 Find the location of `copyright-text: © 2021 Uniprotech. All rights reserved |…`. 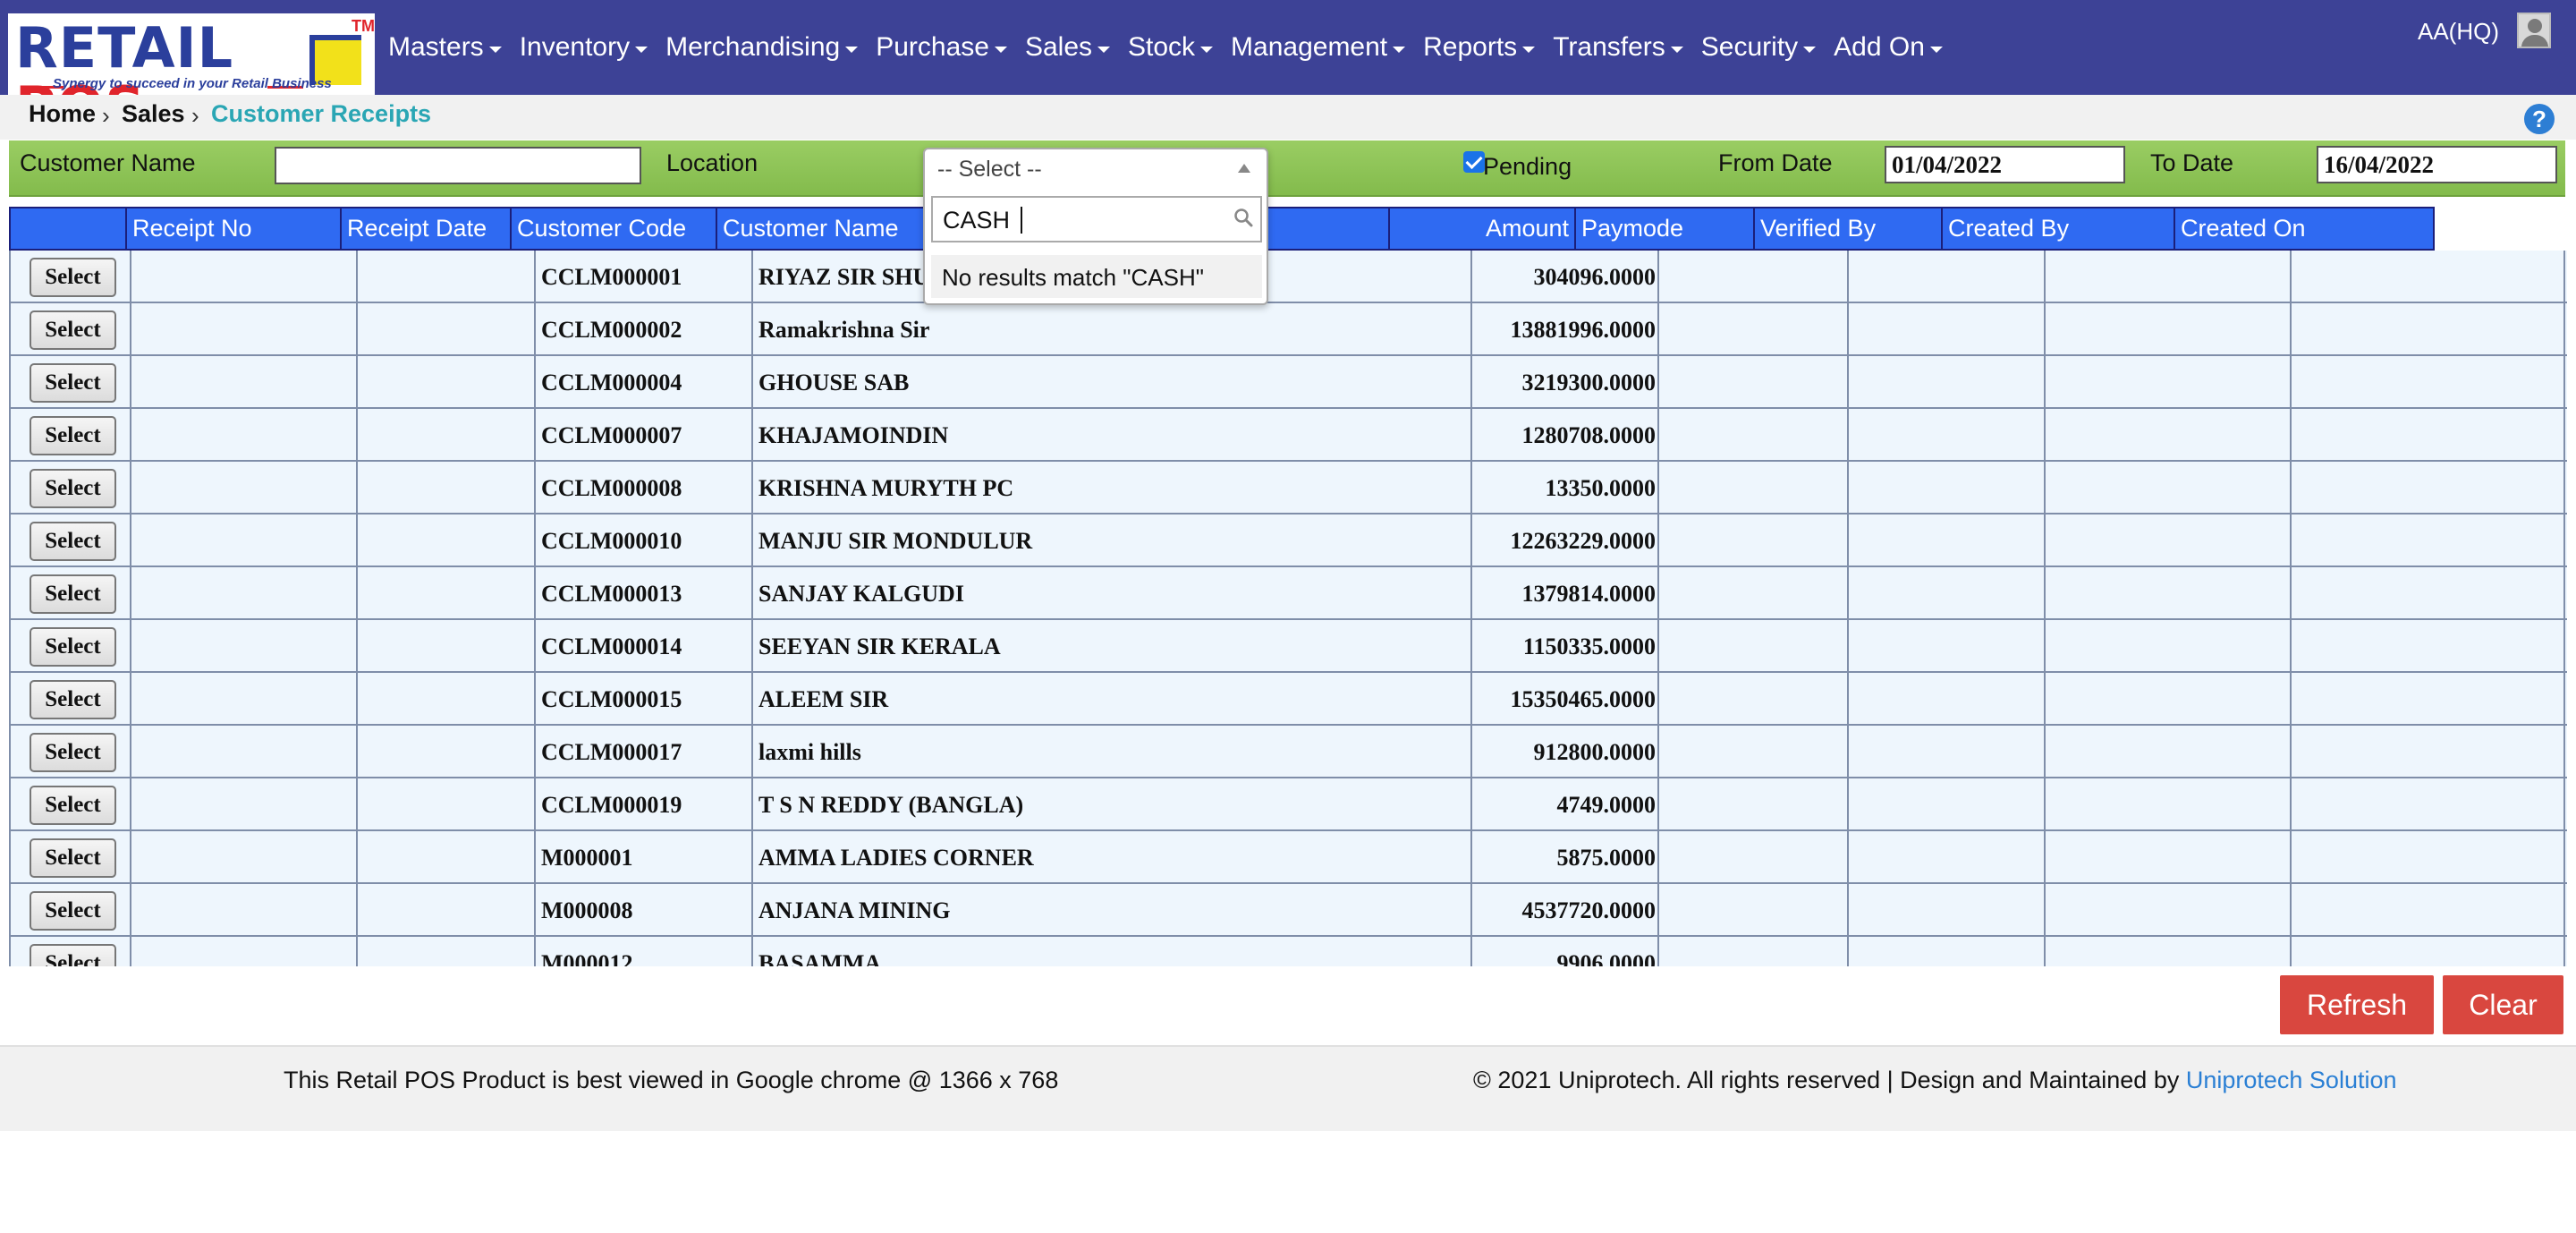

copyright-text: © 2021 Uniprotech. All rights reserved |… is located at coordinates (1829, 1080).